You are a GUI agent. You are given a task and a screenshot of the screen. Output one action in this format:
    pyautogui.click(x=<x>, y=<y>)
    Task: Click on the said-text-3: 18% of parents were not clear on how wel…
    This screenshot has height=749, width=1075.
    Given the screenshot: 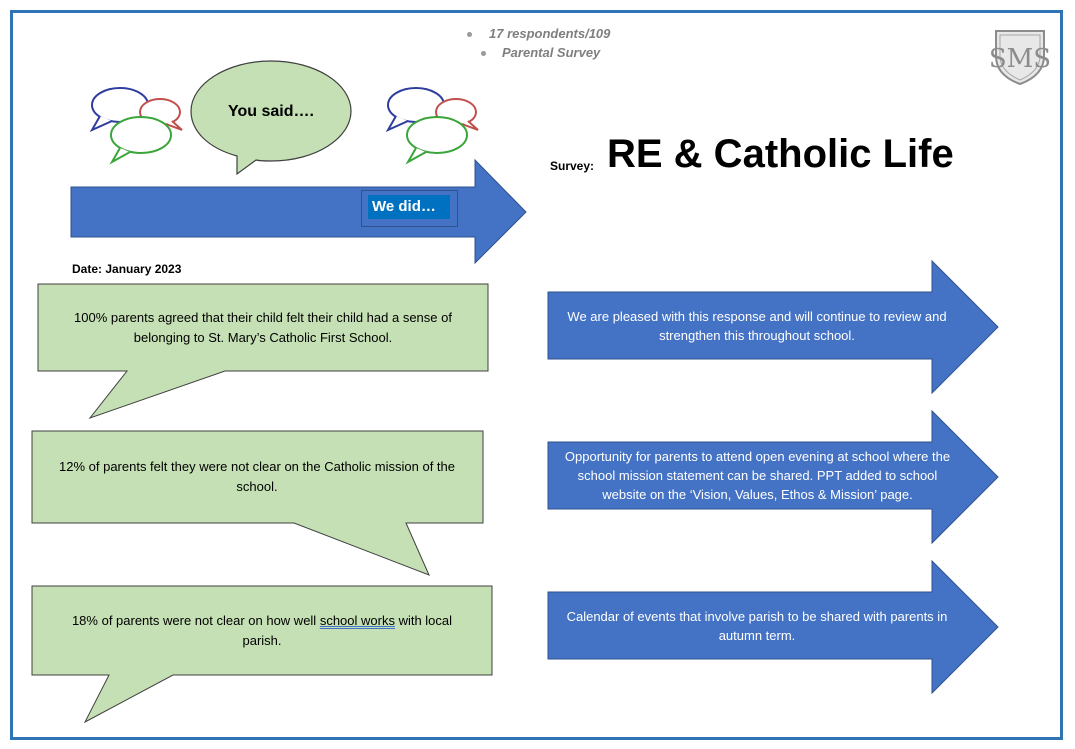 What is the action you would take?
    pyautogui.click(x=262, y=630)
    